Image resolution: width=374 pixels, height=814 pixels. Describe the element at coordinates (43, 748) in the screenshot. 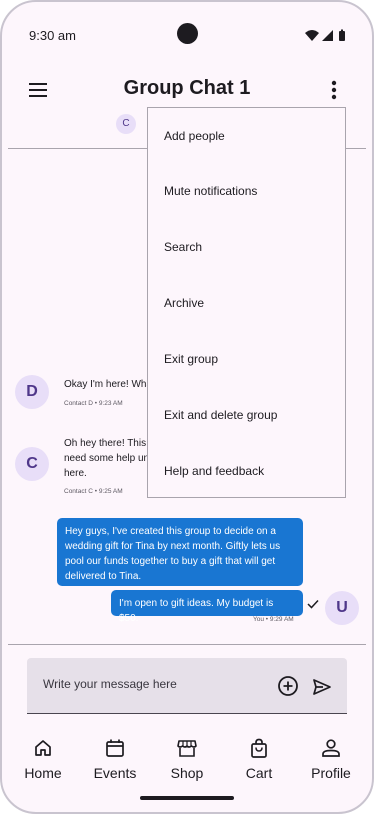

I see `home-icon` at that location.